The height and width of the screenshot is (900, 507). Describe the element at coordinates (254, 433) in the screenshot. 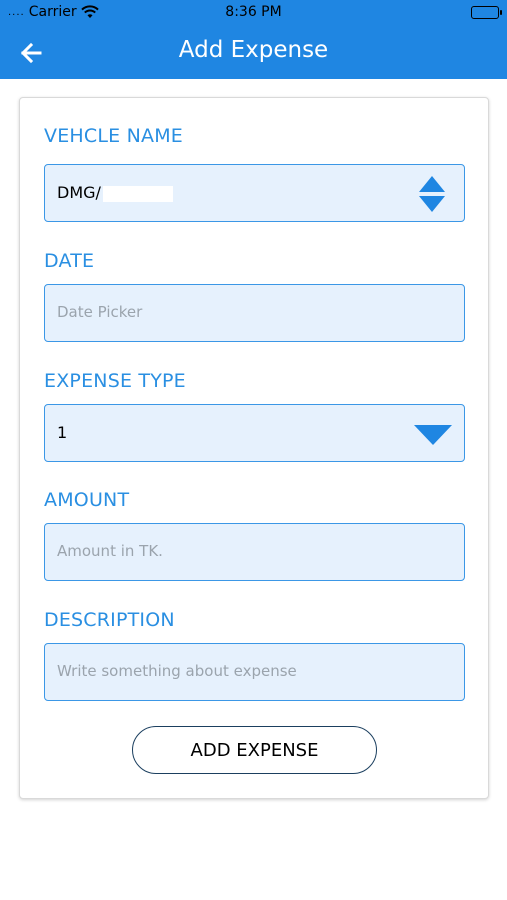

I see `expense-type-dropdown: 1` at that location.